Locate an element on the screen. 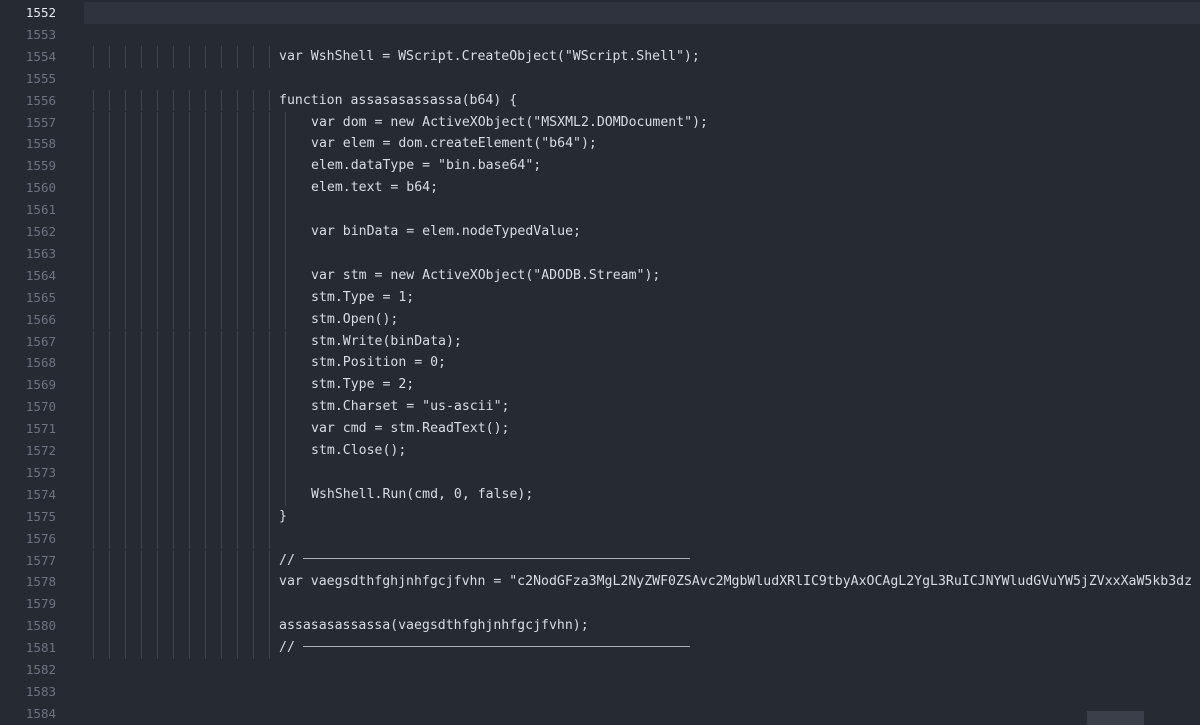 This screenshot has width=1200, height=725. line-number: 1554 is located at coordinates (40, 56).